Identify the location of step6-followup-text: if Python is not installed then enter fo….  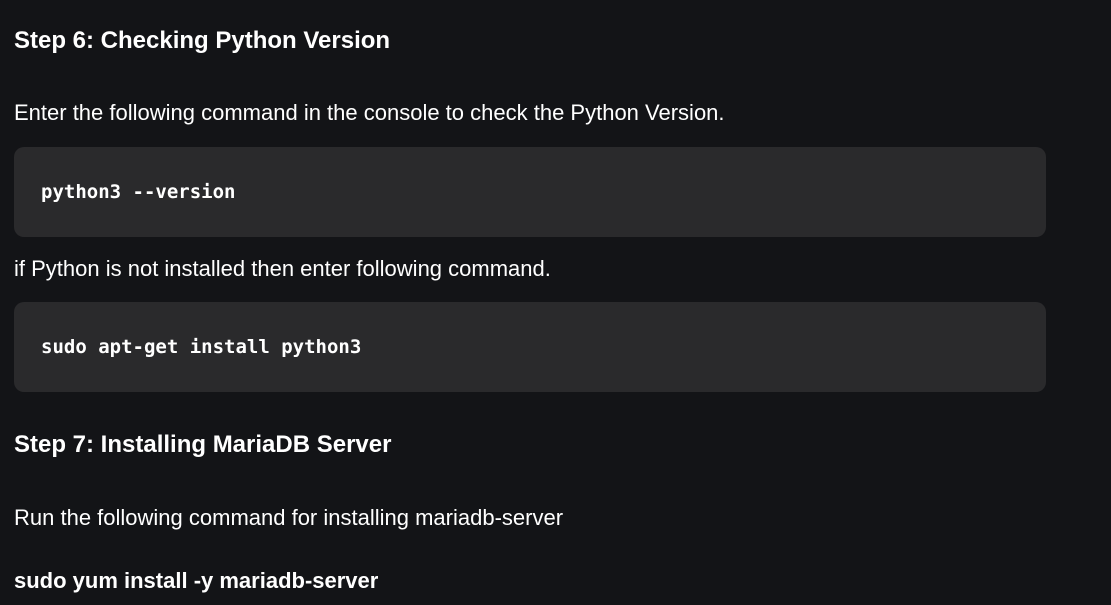
(282, 268).